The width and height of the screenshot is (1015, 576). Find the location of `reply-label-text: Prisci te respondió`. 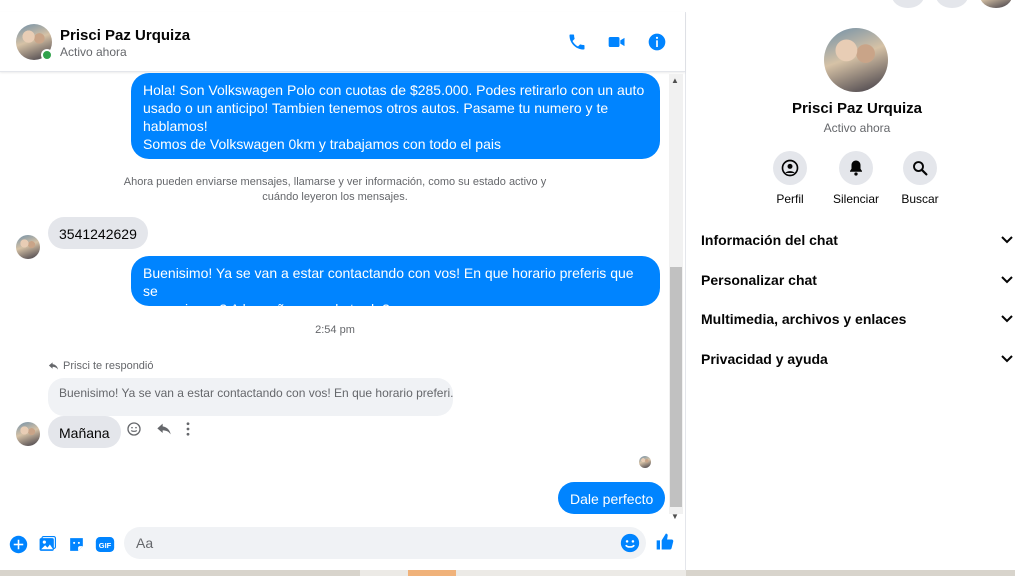

reply-label-text: Prisci te respondió is located at coordinates (108, 366).